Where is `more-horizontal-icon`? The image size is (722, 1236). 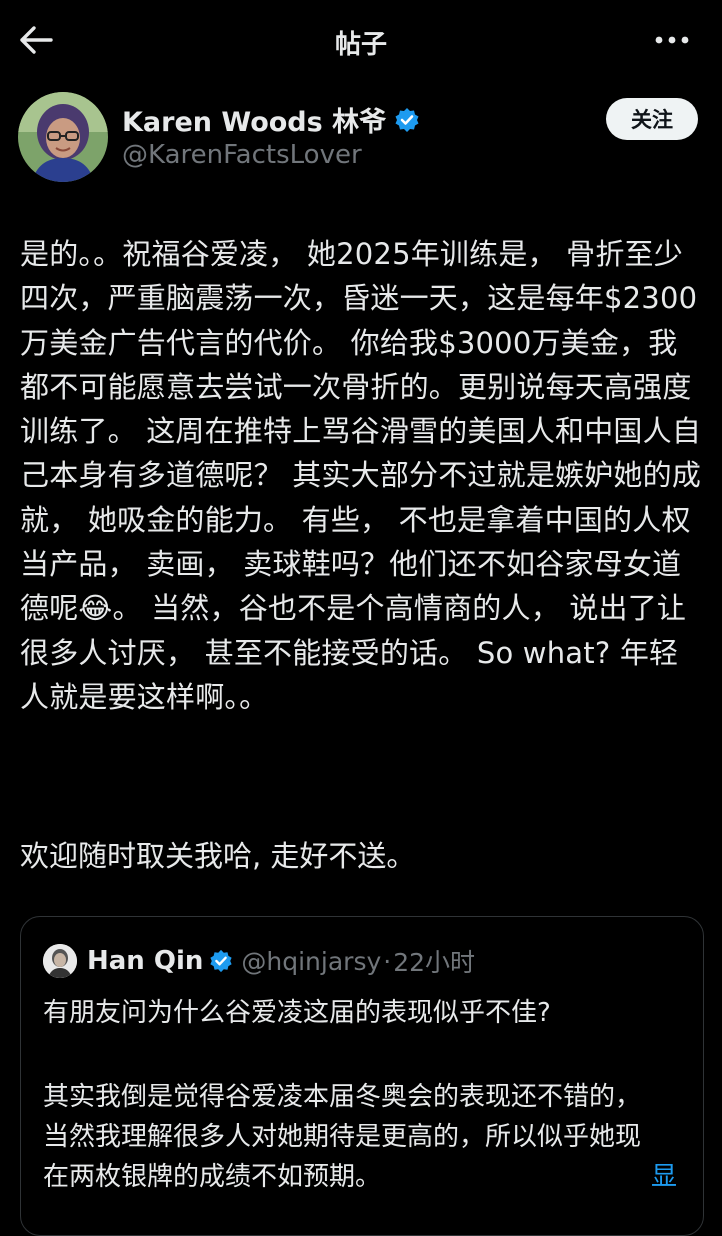
more-horizontal-icon is located at coordinates (672, 40).